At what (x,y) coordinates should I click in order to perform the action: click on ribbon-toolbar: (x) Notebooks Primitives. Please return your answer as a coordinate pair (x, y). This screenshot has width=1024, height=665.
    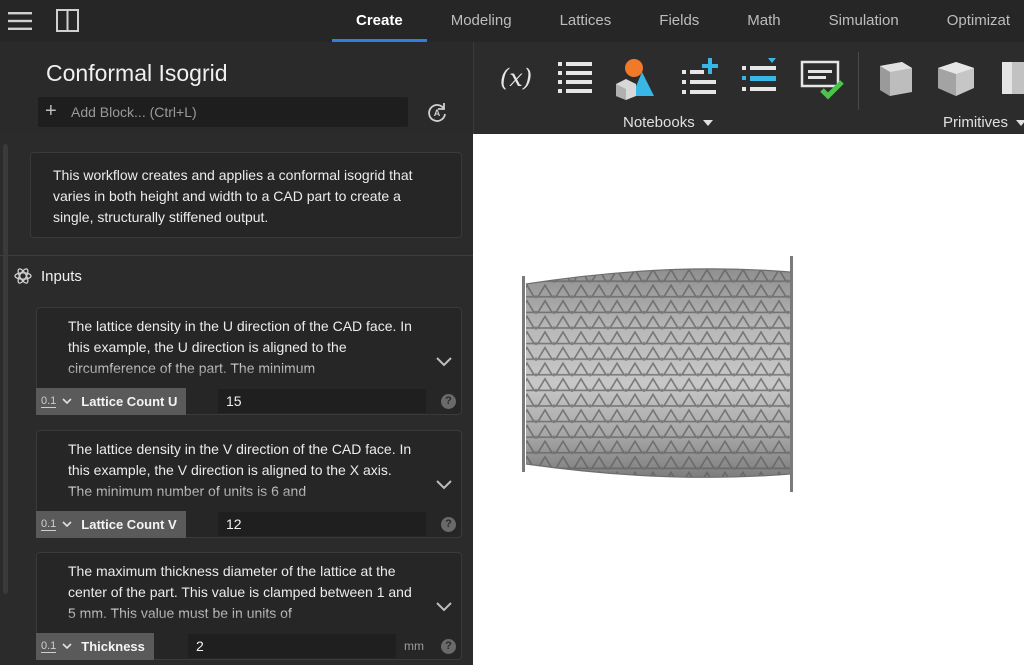
    Looking at the image, I should click on (748, 88).